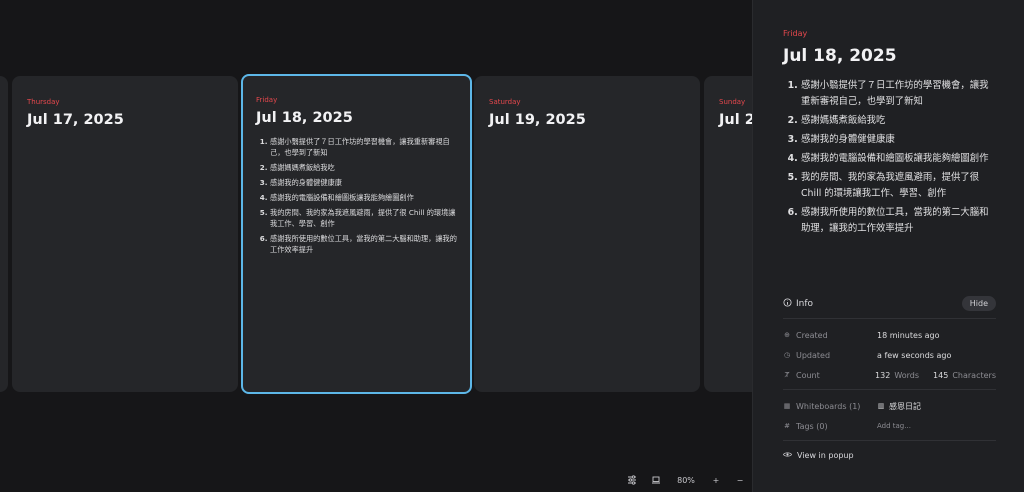 The image size is (1024, 492). I want to click on view-in-popup-button: View in popup, so click(818, 455).